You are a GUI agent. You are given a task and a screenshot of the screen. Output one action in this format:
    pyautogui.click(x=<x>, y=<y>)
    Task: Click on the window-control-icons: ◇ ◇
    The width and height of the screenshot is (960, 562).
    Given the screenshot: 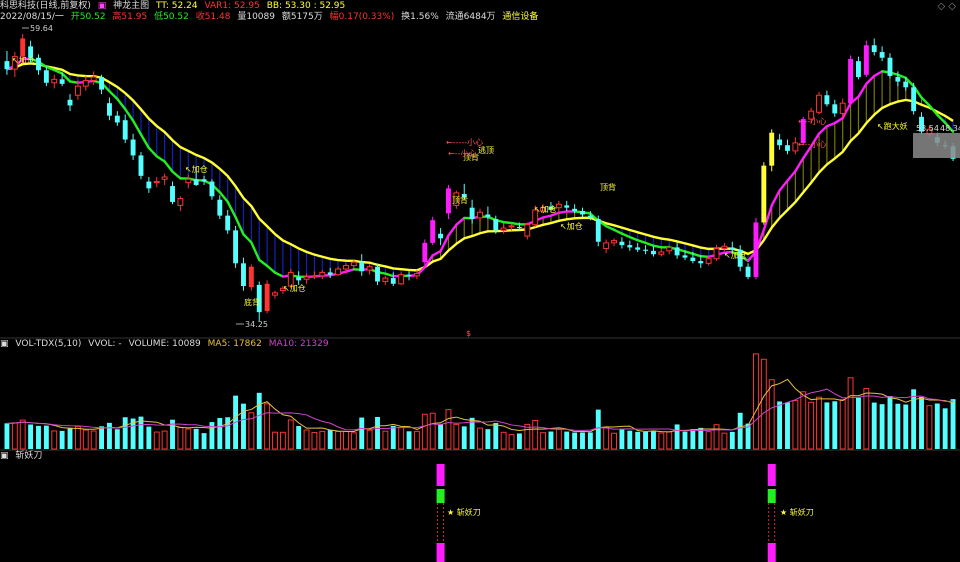 What is the action you would take?
    pyautogui.click(x=946, y=6)
    